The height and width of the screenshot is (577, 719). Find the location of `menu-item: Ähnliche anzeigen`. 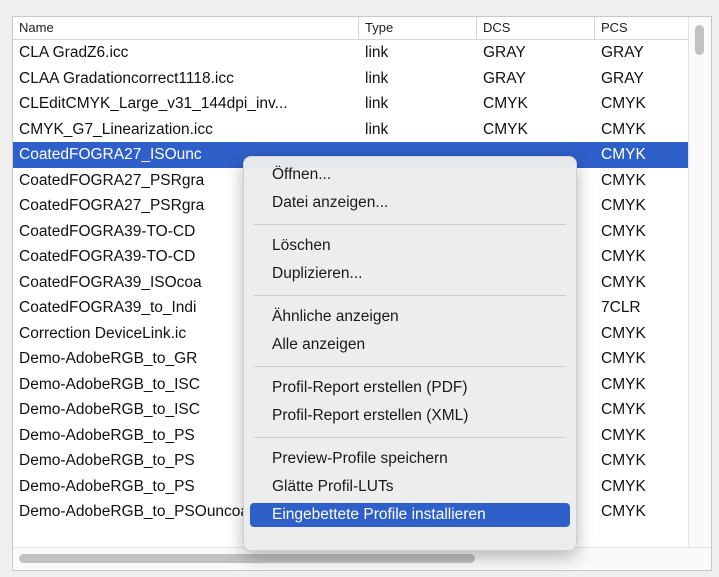

menu-item: Ähnliche anzeigen is located at coordinates (410, 317).